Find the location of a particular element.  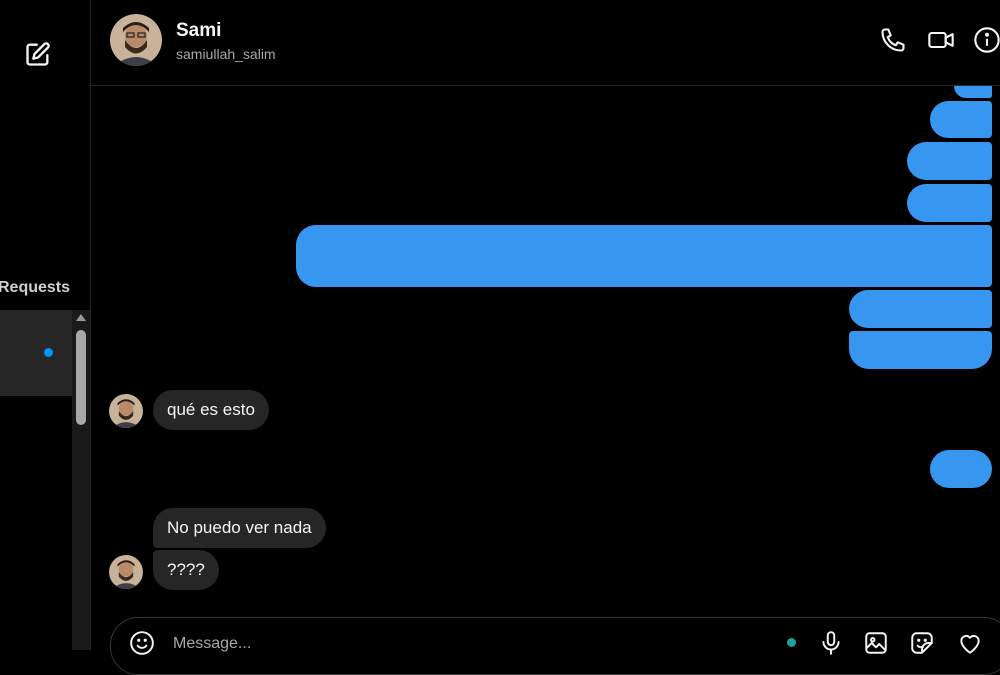

chat-header: Sami samiullah_salim is located at coordinates (545, 43).